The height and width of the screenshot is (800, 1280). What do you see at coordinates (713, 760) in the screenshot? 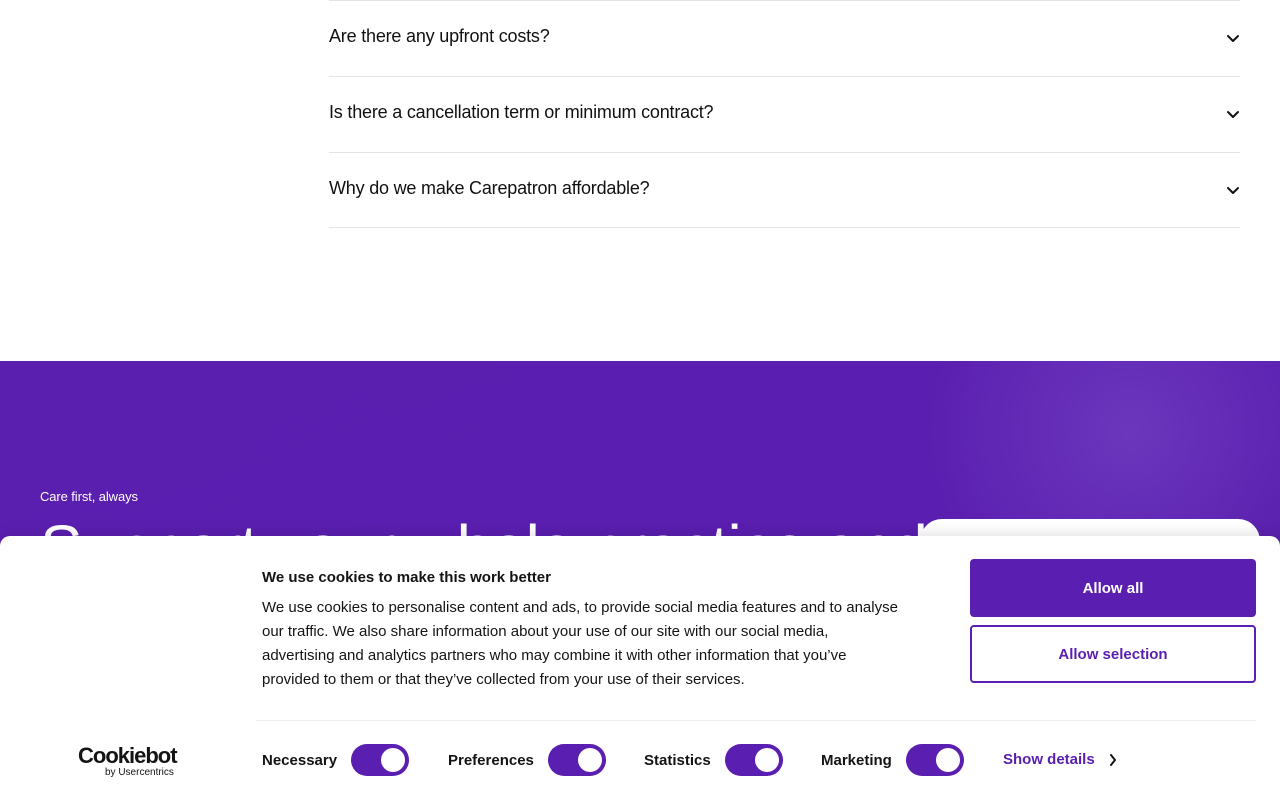
I see `consent-statistics: Statistics` at bounding box center [713, 760].